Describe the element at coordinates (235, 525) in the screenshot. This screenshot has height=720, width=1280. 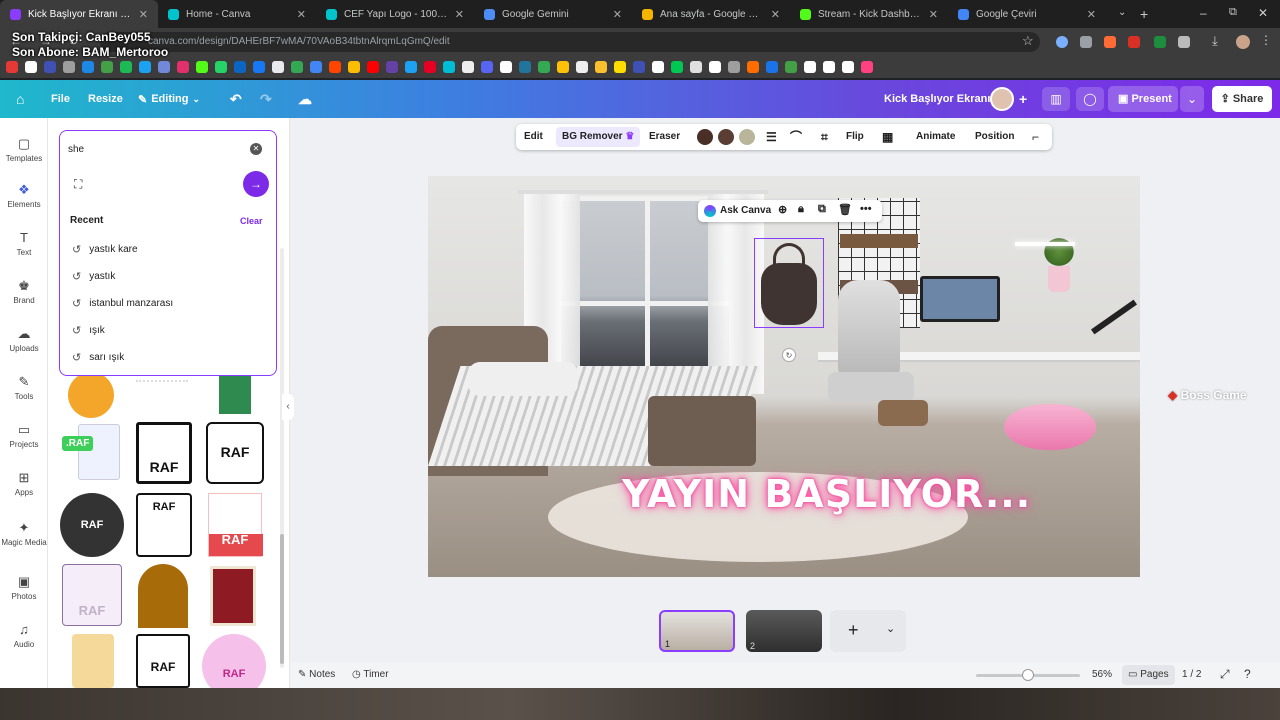
I see `raf-red-file-element: RAF` at that location.